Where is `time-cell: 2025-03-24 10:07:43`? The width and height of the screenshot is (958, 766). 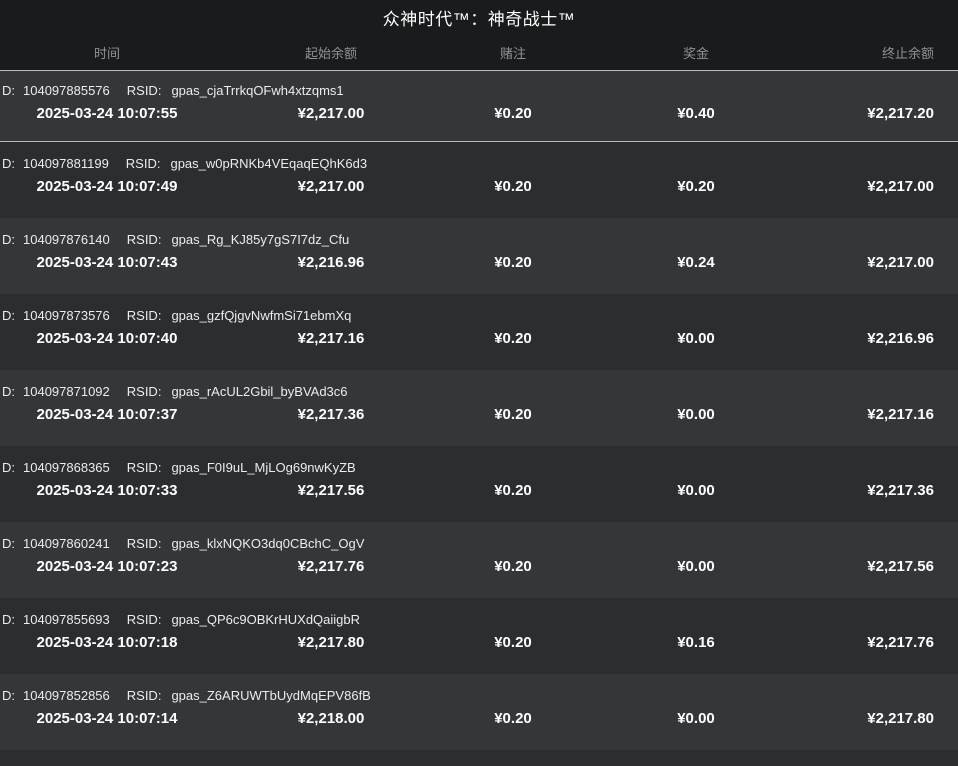 time-cell: 2025-03-24 10:07:43 is located at coordinates (107, 262).